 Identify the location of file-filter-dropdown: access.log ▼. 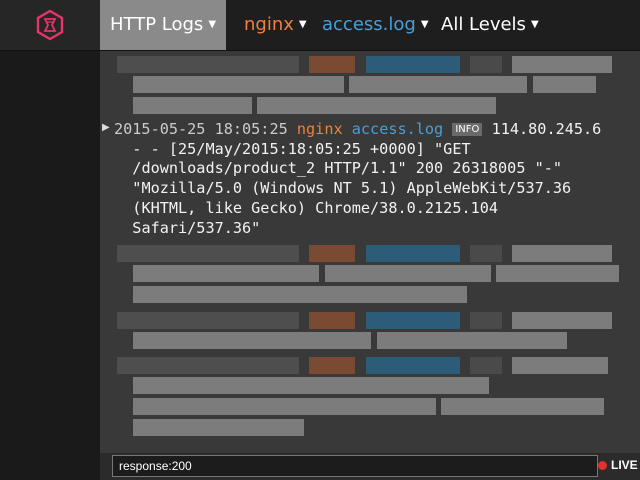
(375, 25).